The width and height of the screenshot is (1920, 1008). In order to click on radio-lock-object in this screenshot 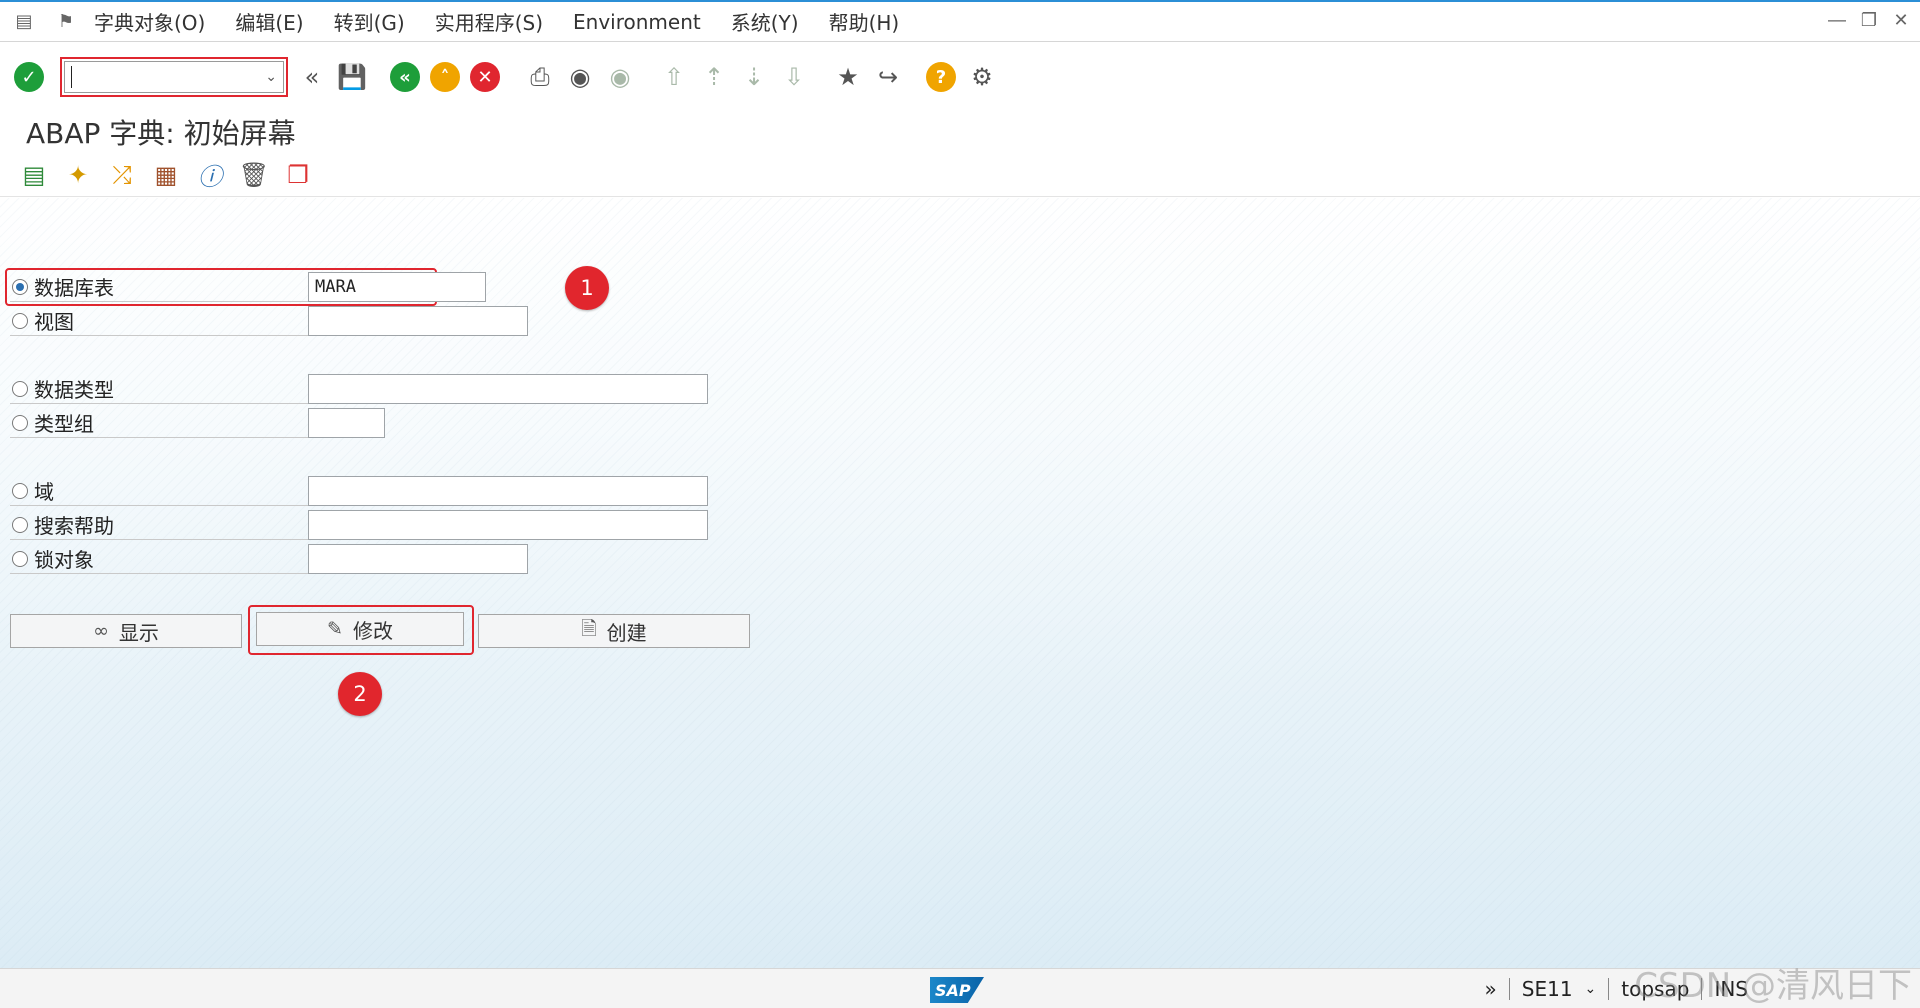, I will do `click(20, 558)`.